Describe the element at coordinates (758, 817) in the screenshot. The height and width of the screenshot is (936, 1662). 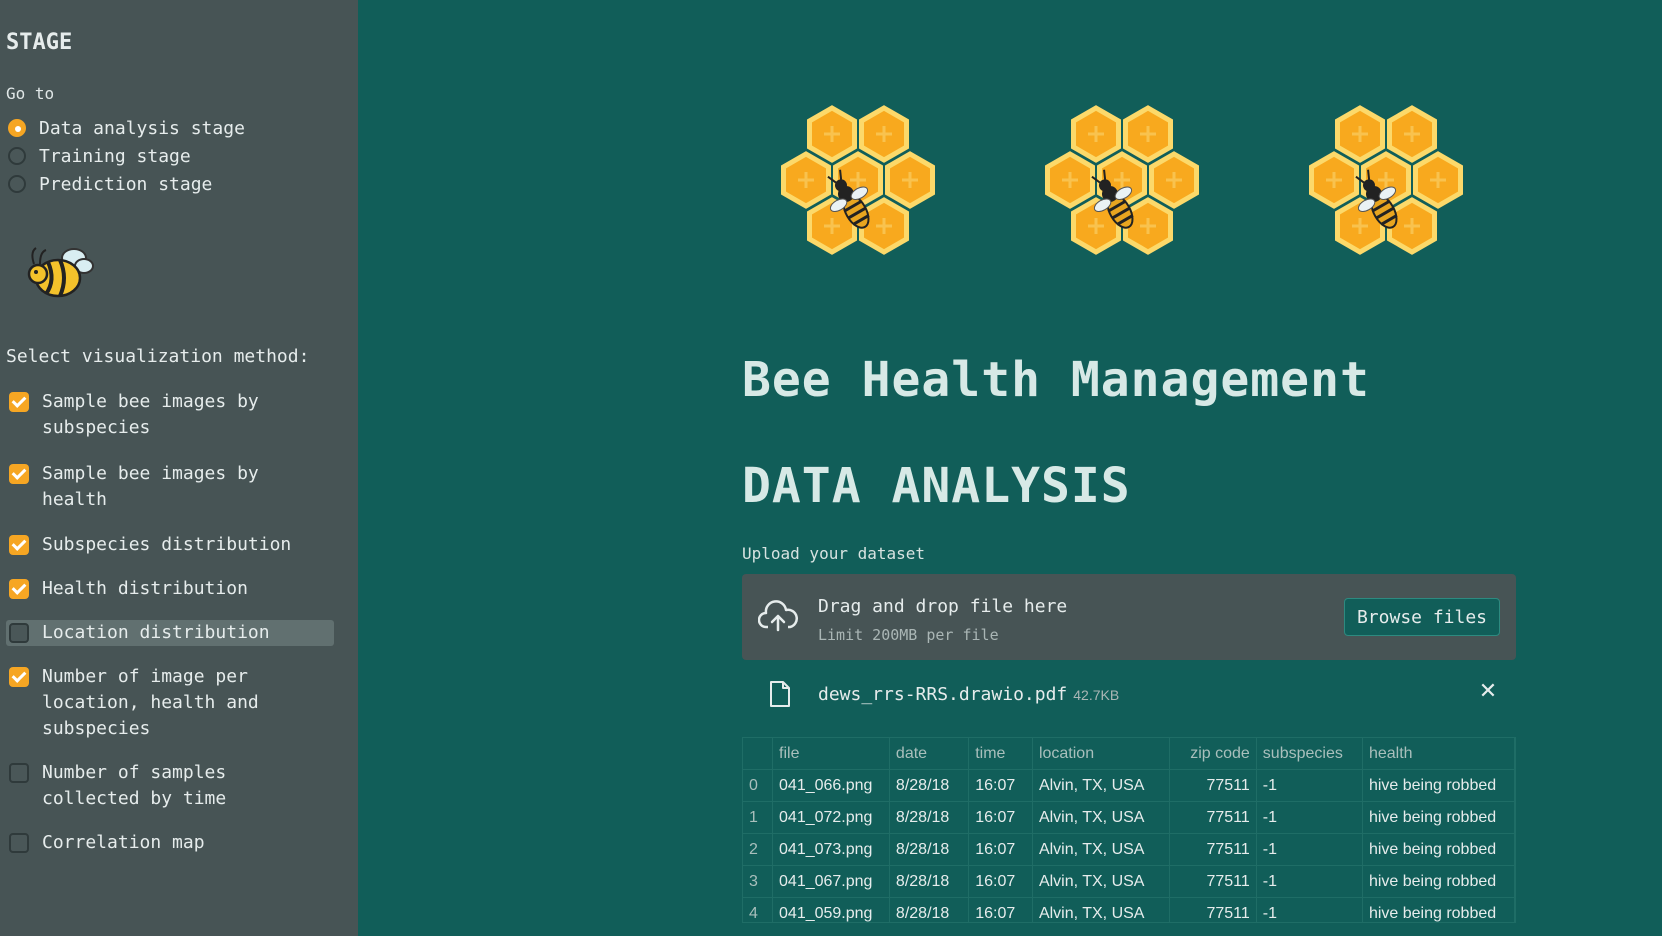
I see `table-cell: 1` at that location.